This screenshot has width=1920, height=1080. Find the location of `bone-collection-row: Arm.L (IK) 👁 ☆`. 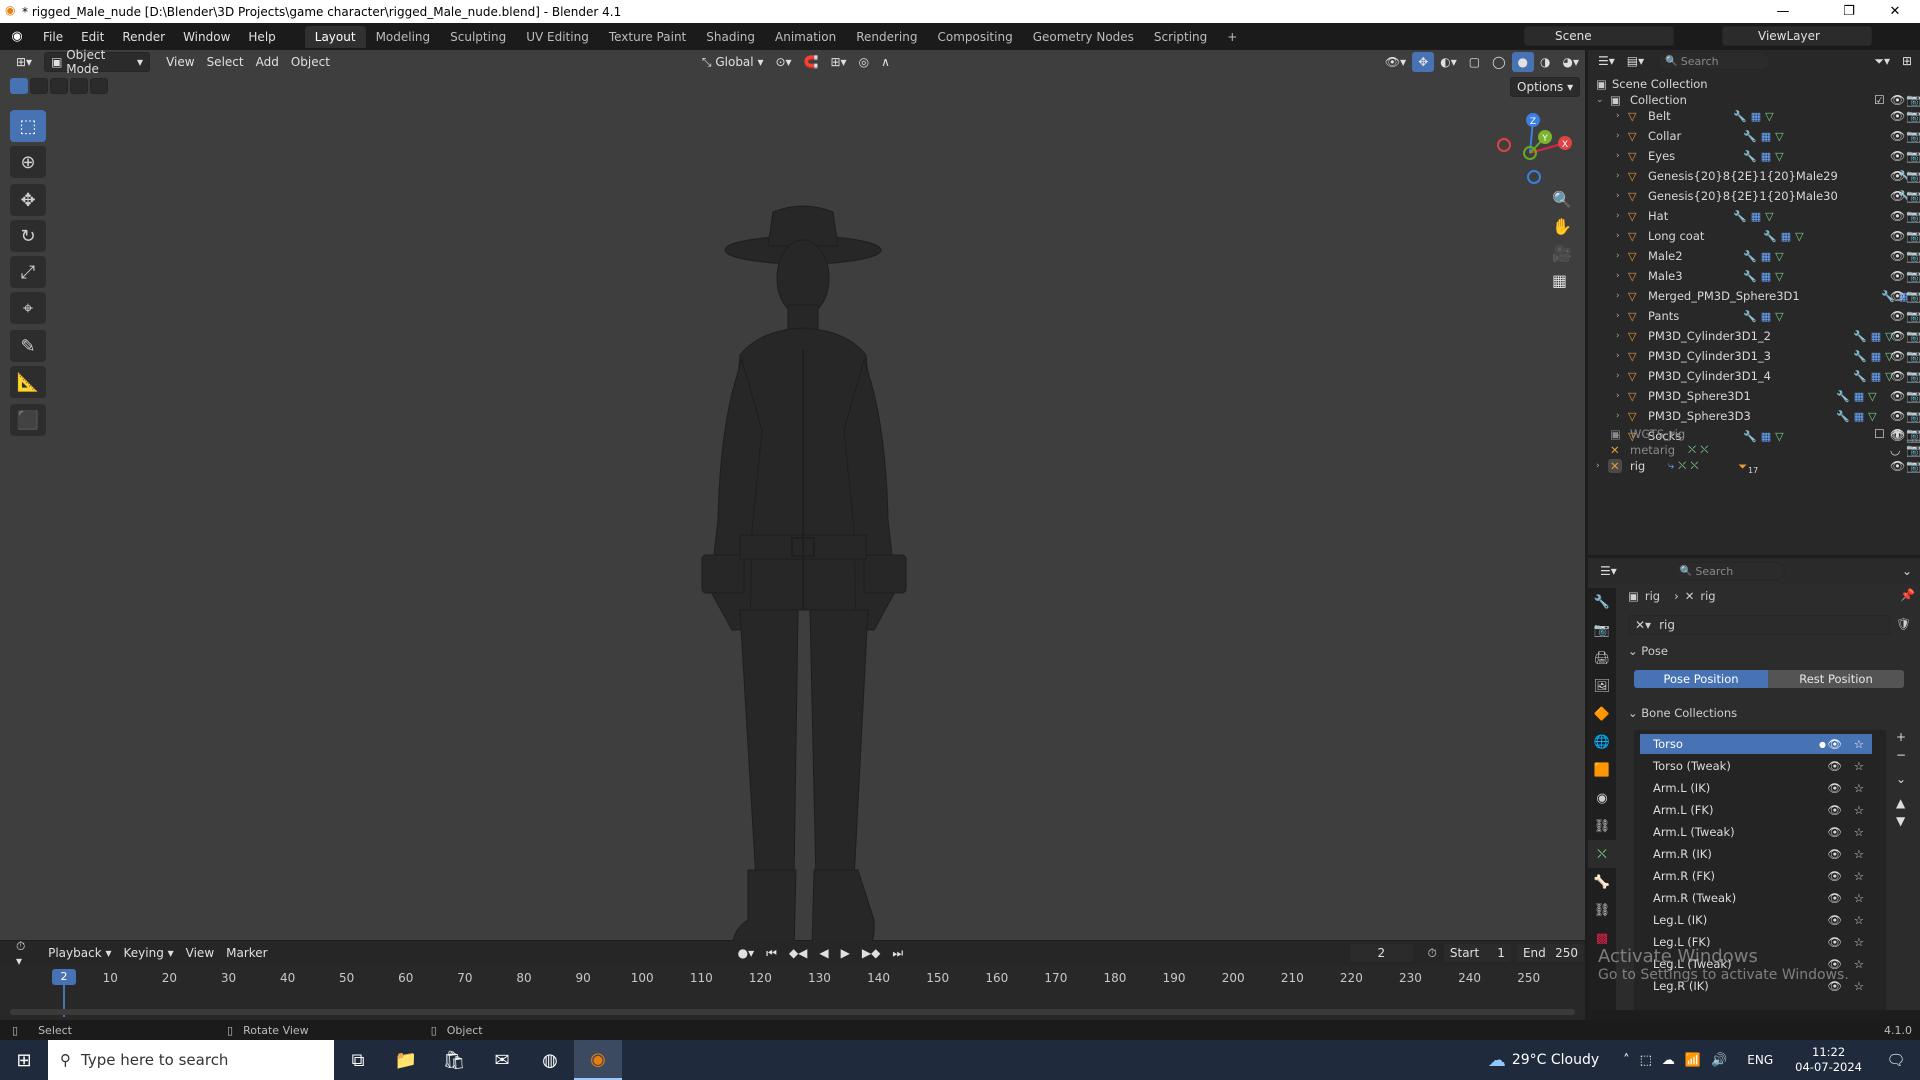

bone-collection-row: Arm.L (IK) 👁 ☆ is located at coordinates (1756, 788).